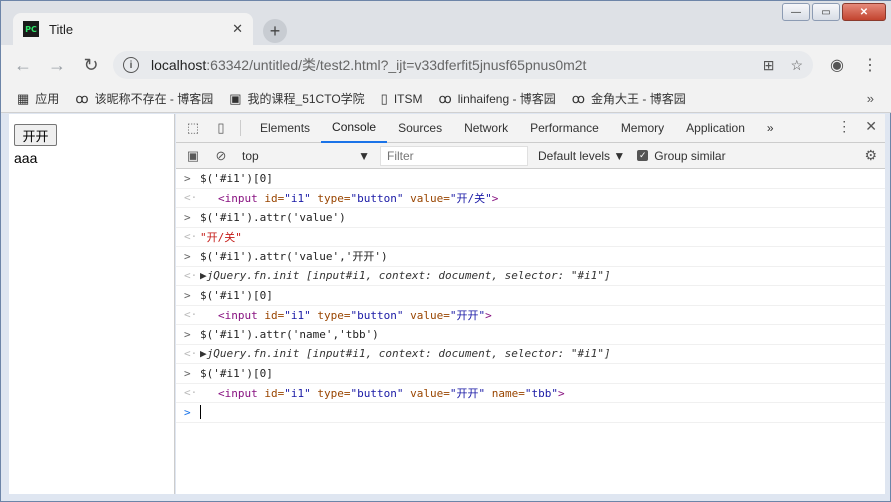 This screenshot has height=502, width=891. I want to click on input-prompt-icon: >, so click(187, 412).